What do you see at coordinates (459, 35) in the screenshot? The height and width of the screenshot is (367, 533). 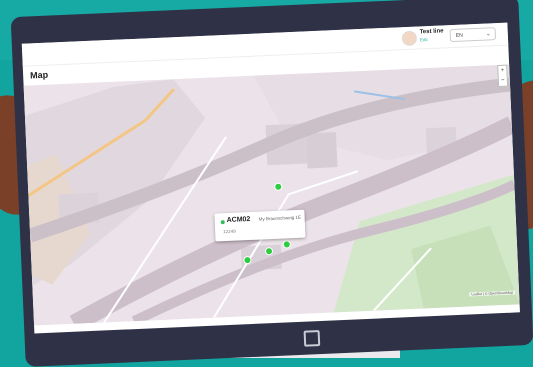 I see `language-value: EN` at bounding box center [459, 35].